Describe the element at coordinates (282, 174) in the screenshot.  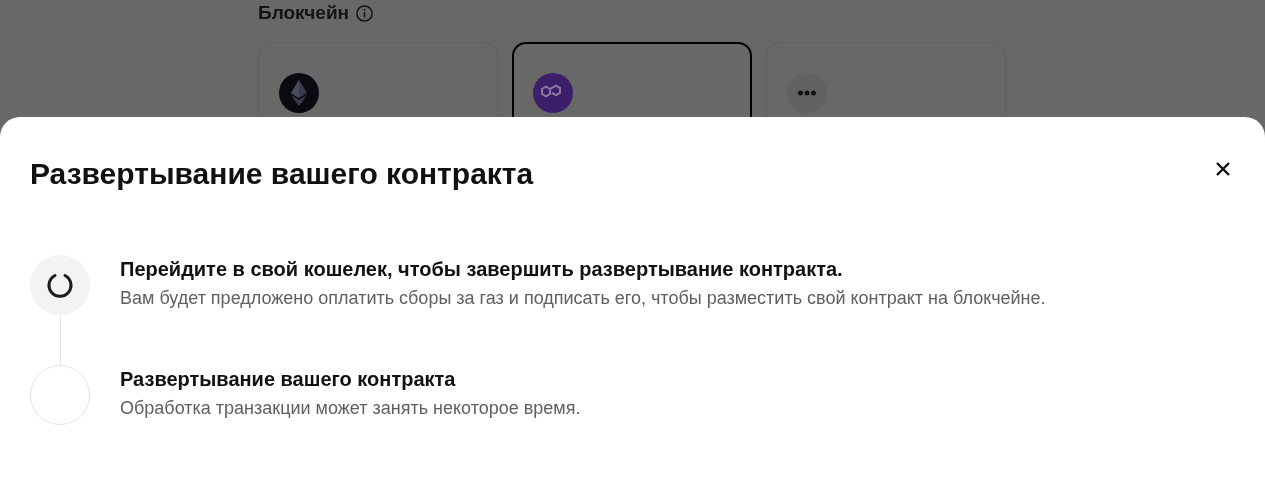
I see `dialog-title: Развертывание вашего контракта` at that location.